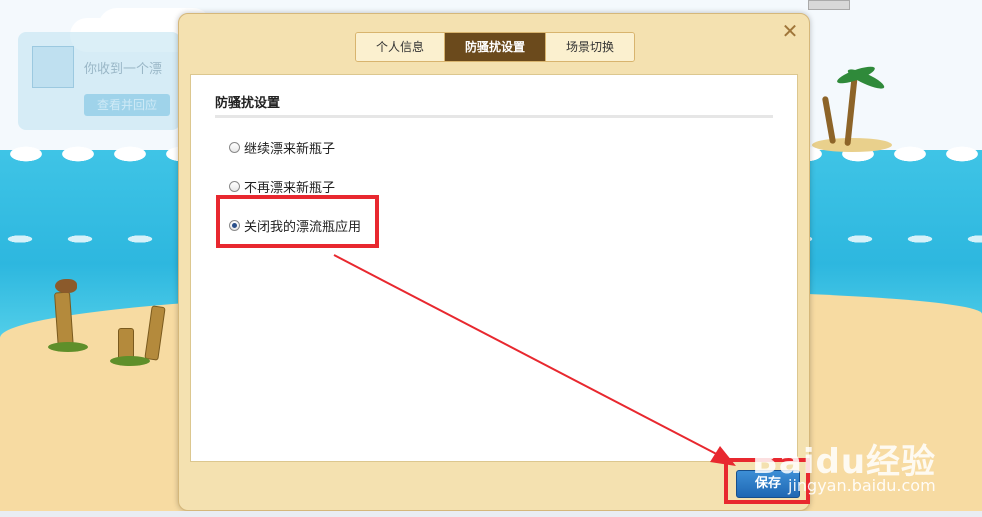  I want to click on bird-illustration, so click(66, 286).